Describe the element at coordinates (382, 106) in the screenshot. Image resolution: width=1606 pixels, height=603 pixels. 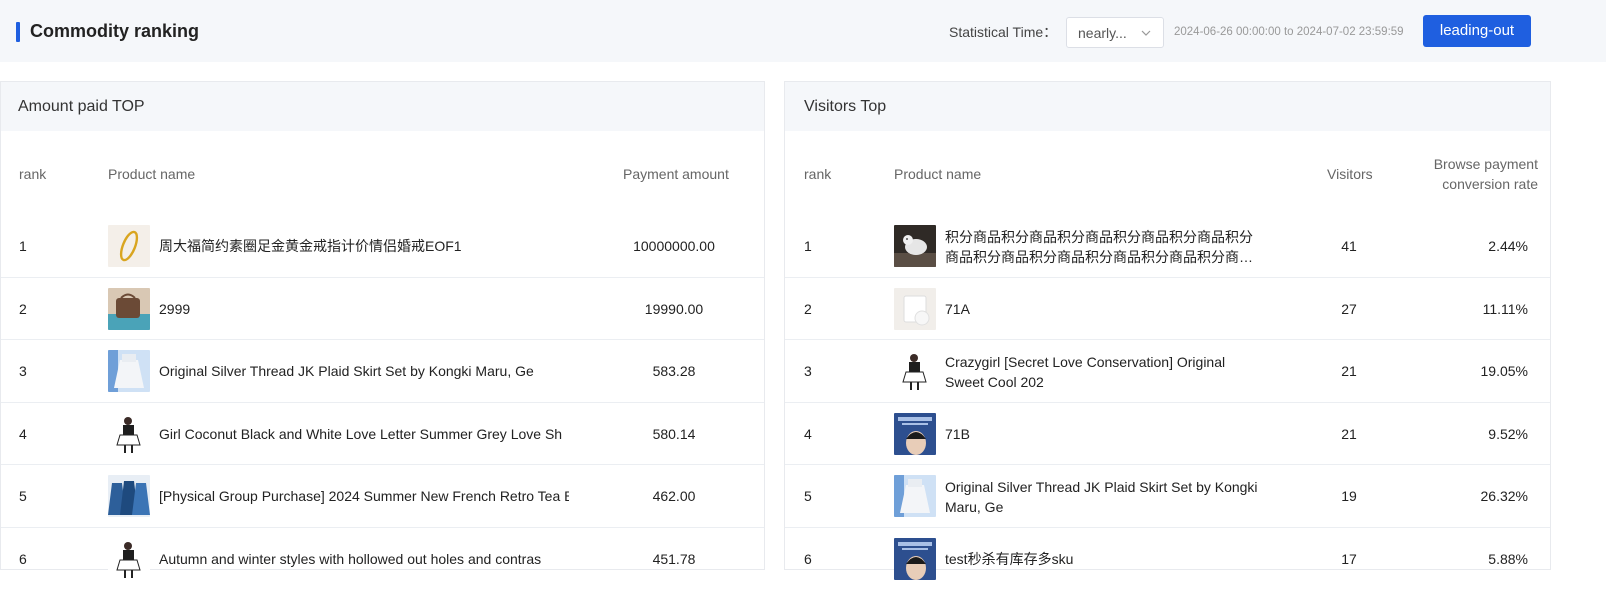
I see `panel-title: Amount paid TOP` at that location.